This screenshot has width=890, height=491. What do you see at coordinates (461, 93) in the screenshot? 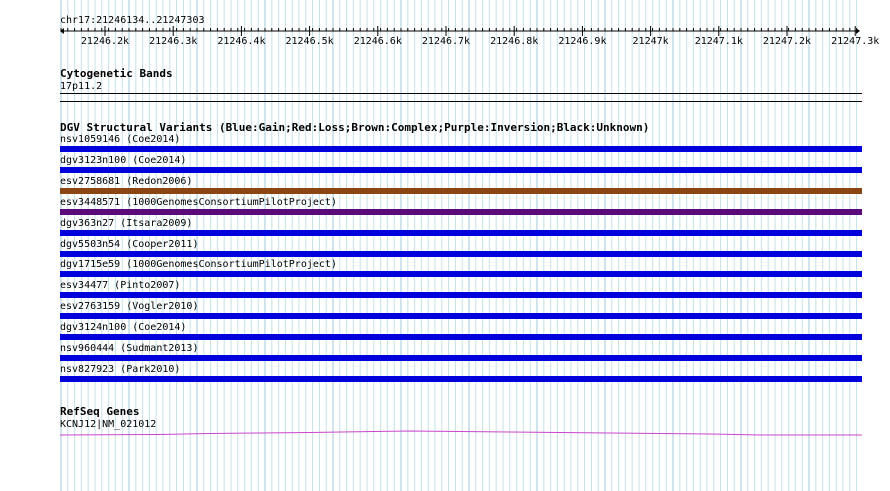
I see `cytoband-band-line-top` at bounding box center [461, 93].